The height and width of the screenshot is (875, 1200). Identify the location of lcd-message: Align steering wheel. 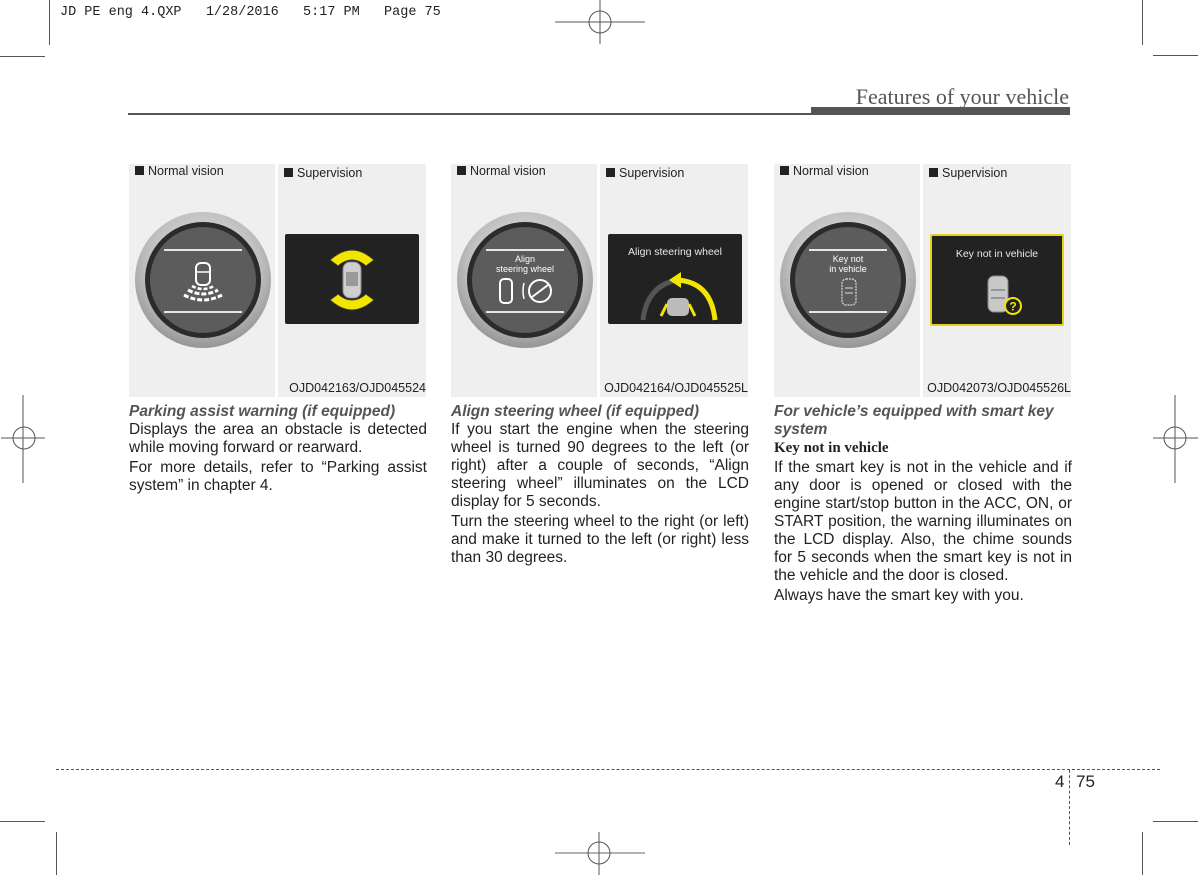
(675, 252).